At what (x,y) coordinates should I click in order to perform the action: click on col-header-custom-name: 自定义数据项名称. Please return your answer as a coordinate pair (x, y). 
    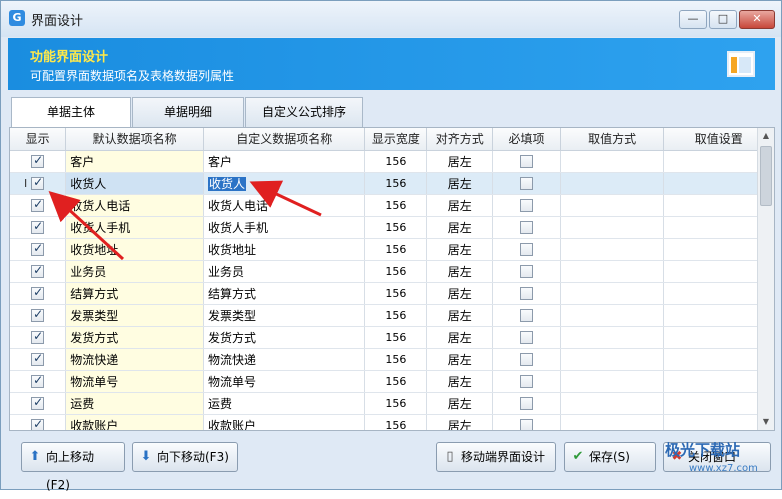
    Looking at the image, I should click on (284, 139).